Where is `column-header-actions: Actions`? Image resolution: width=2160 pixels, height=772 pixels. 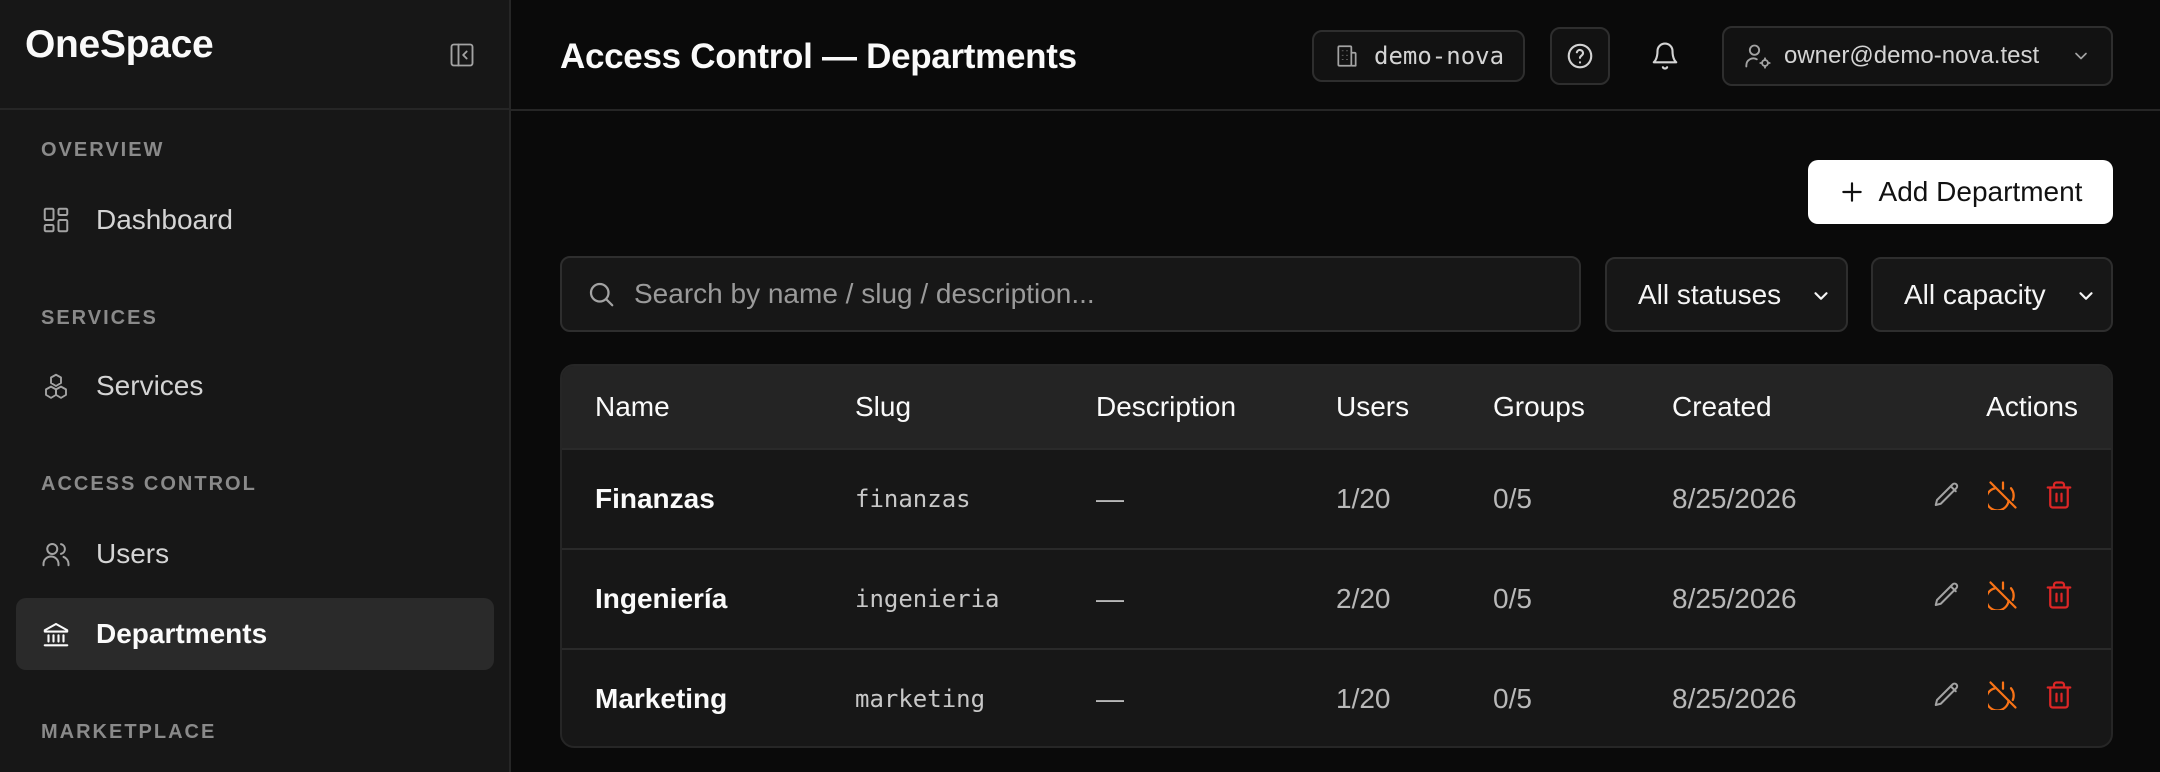
column-header-actions: Actions is located at coordinates (2032, 406).